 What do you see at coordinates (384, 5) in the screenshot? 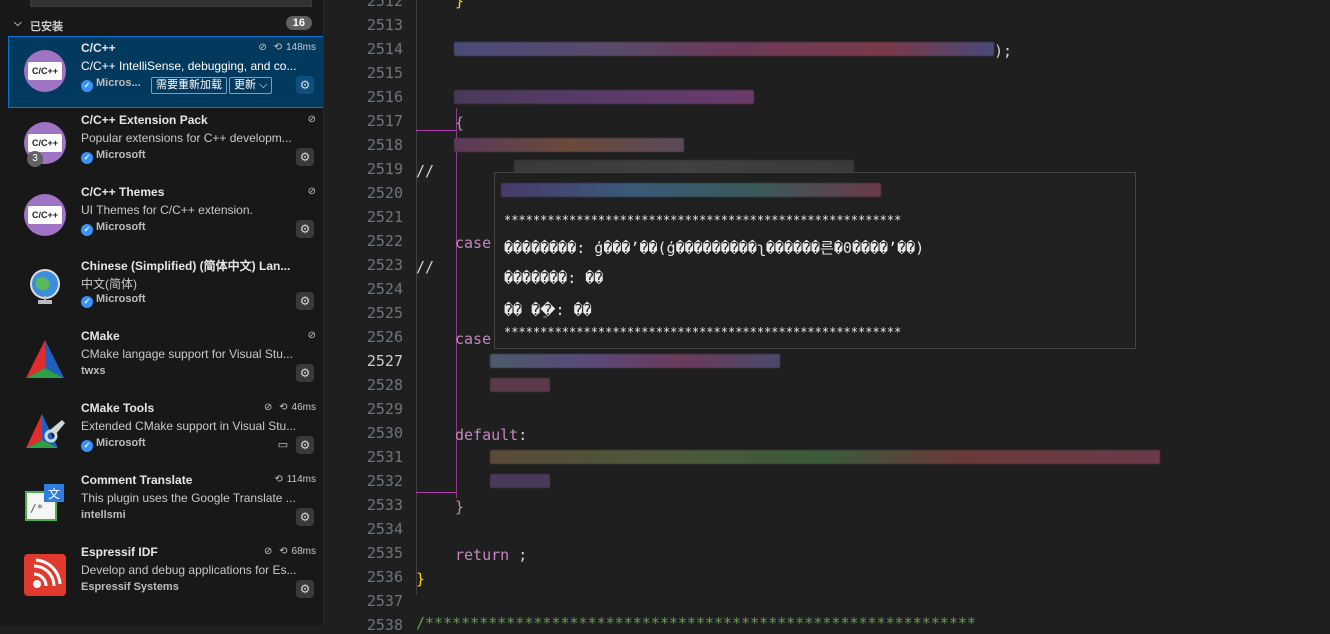
I see `line-number: 2512` at bounding box center [384, 5].